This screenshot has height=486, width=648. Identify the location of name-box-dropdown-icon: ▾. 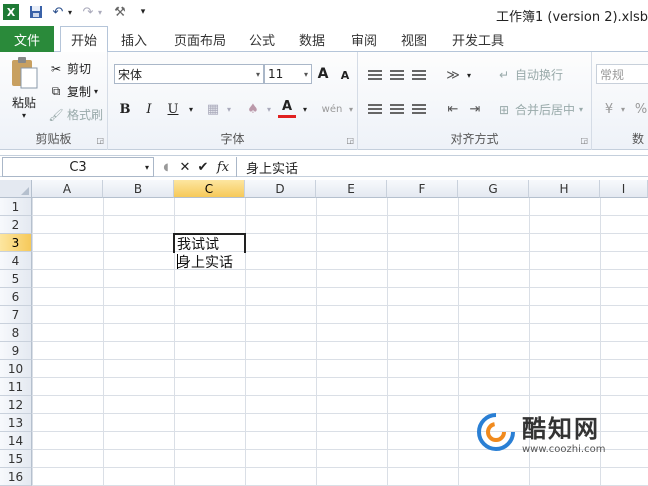
(147, 167).